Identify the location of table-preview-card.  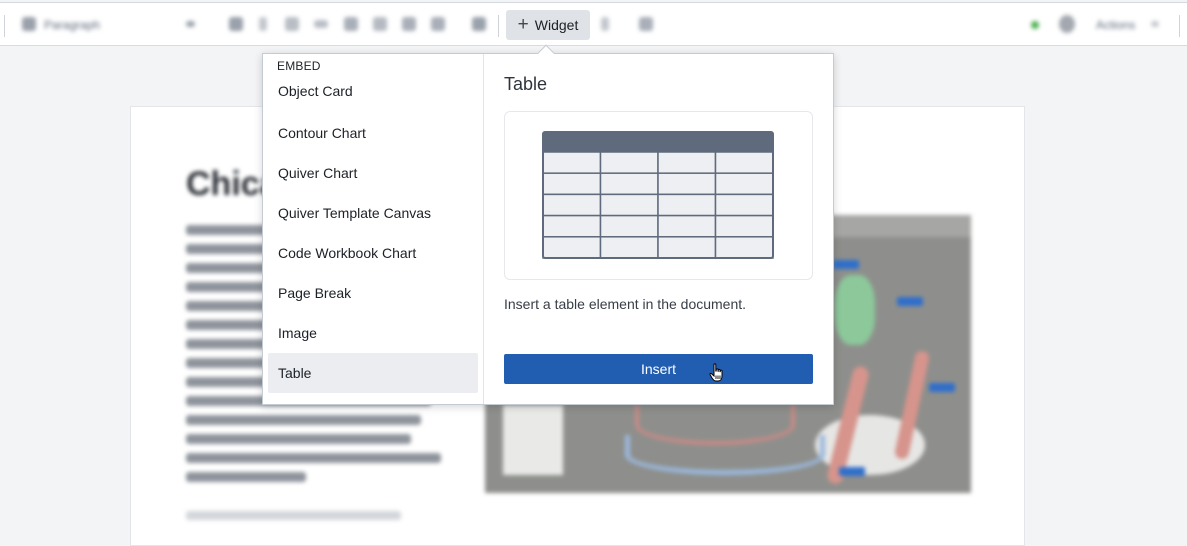
(658, 195).